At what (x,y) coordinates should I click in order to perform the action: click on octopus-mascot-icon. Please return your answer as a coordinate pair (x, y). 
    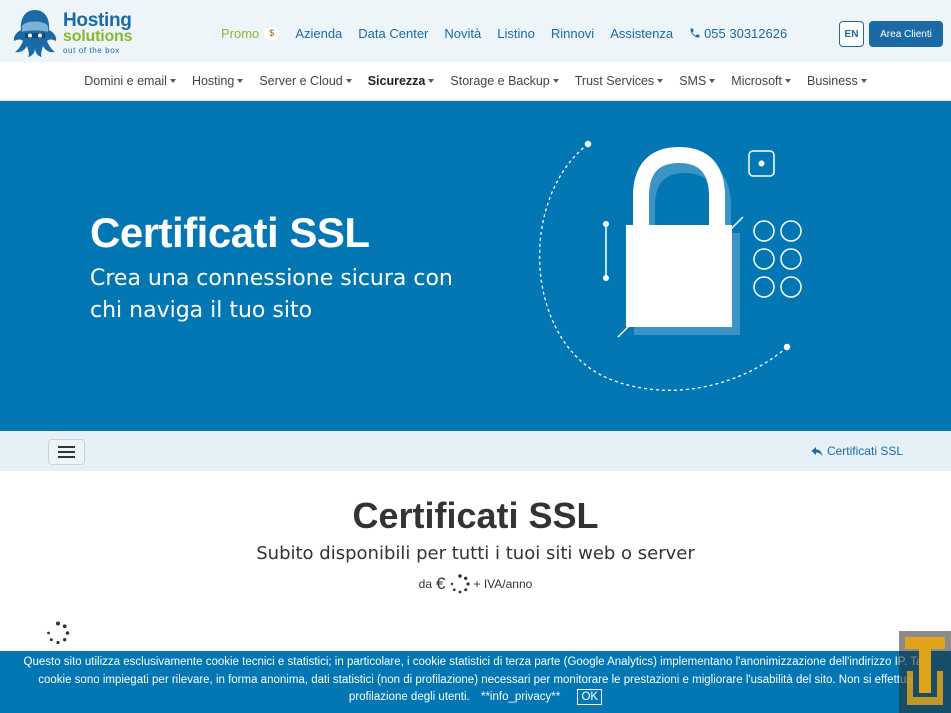
    Looking at the image, I should click on (35, 33).